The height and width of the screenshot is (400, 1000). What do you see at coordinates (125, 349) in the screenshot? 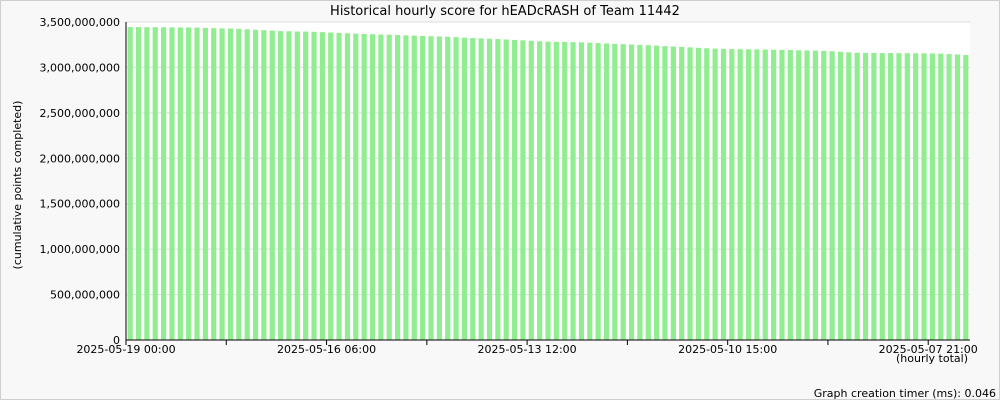
I see `x-tick-label: 2025-05-19 00:00` at bounding box center [125, 349].